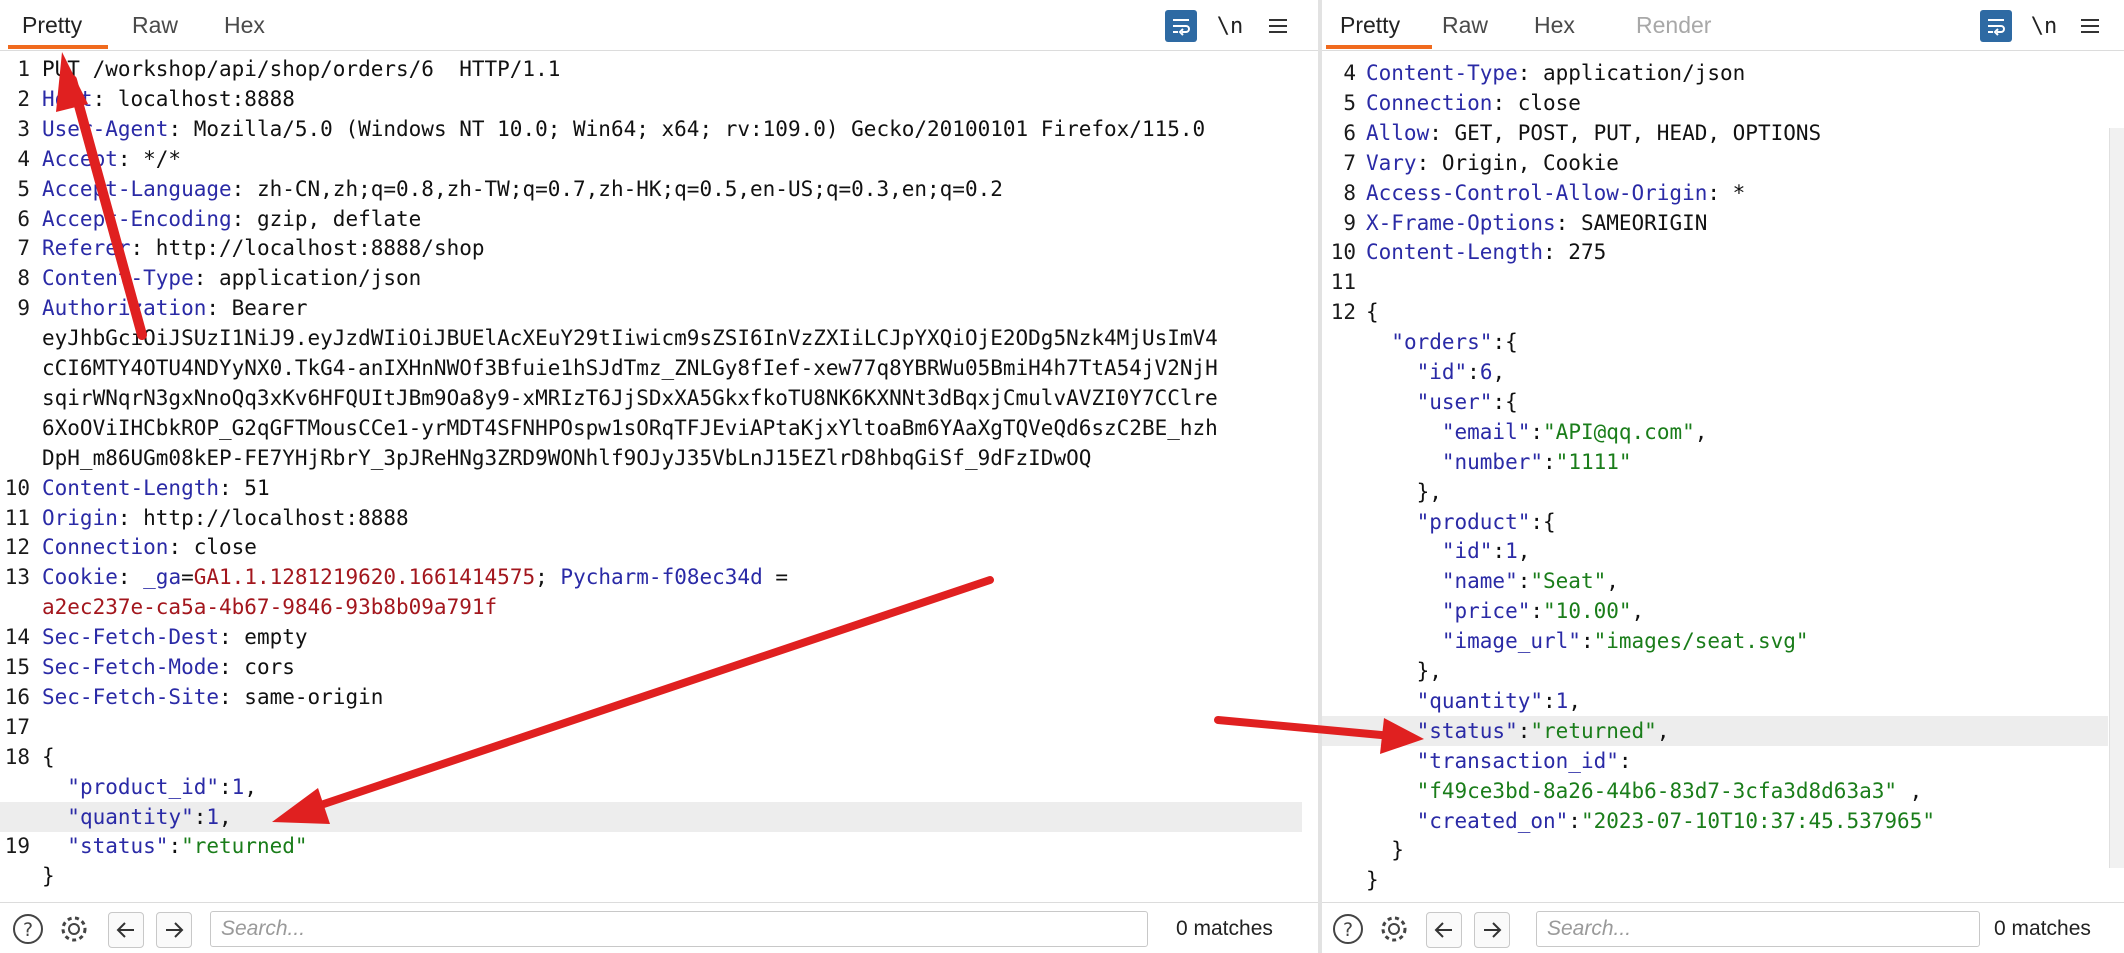 The image size is (2124, 953). Describe the element at coordinates (1436, 372) in the screenshot. I see `line-content: "id":6,` at that location.